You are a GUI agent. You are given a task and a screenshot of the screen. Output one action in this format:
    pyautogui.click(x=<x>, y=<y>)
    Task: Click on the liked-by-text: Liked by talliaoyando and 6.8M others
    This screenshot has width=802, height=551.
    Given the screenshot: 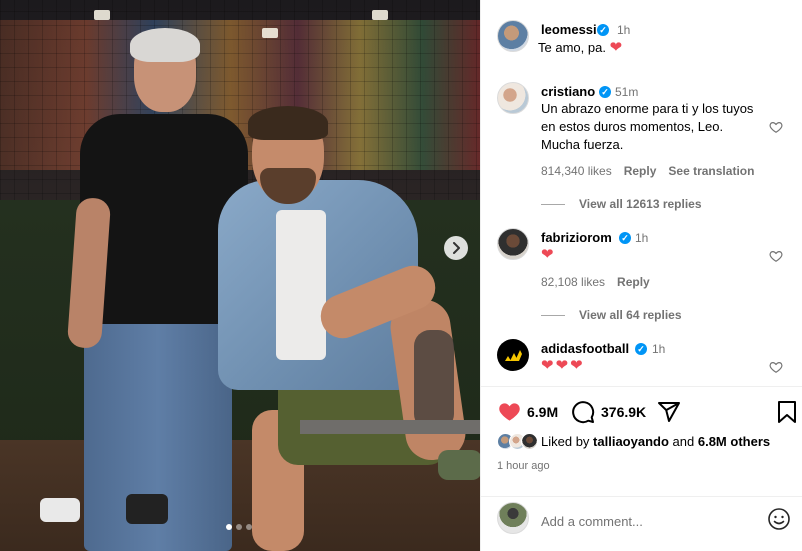 What is the action you would take?
    pyautogui.click(x=655, y=441)
    